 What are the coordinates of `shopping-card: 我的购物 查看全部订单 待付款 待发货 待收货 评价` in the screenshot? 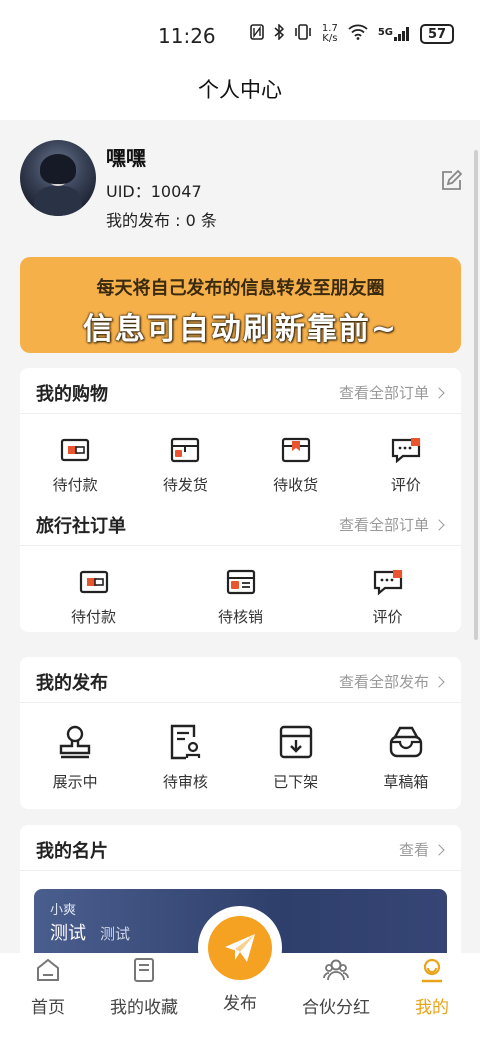 It's located at (240, 434).